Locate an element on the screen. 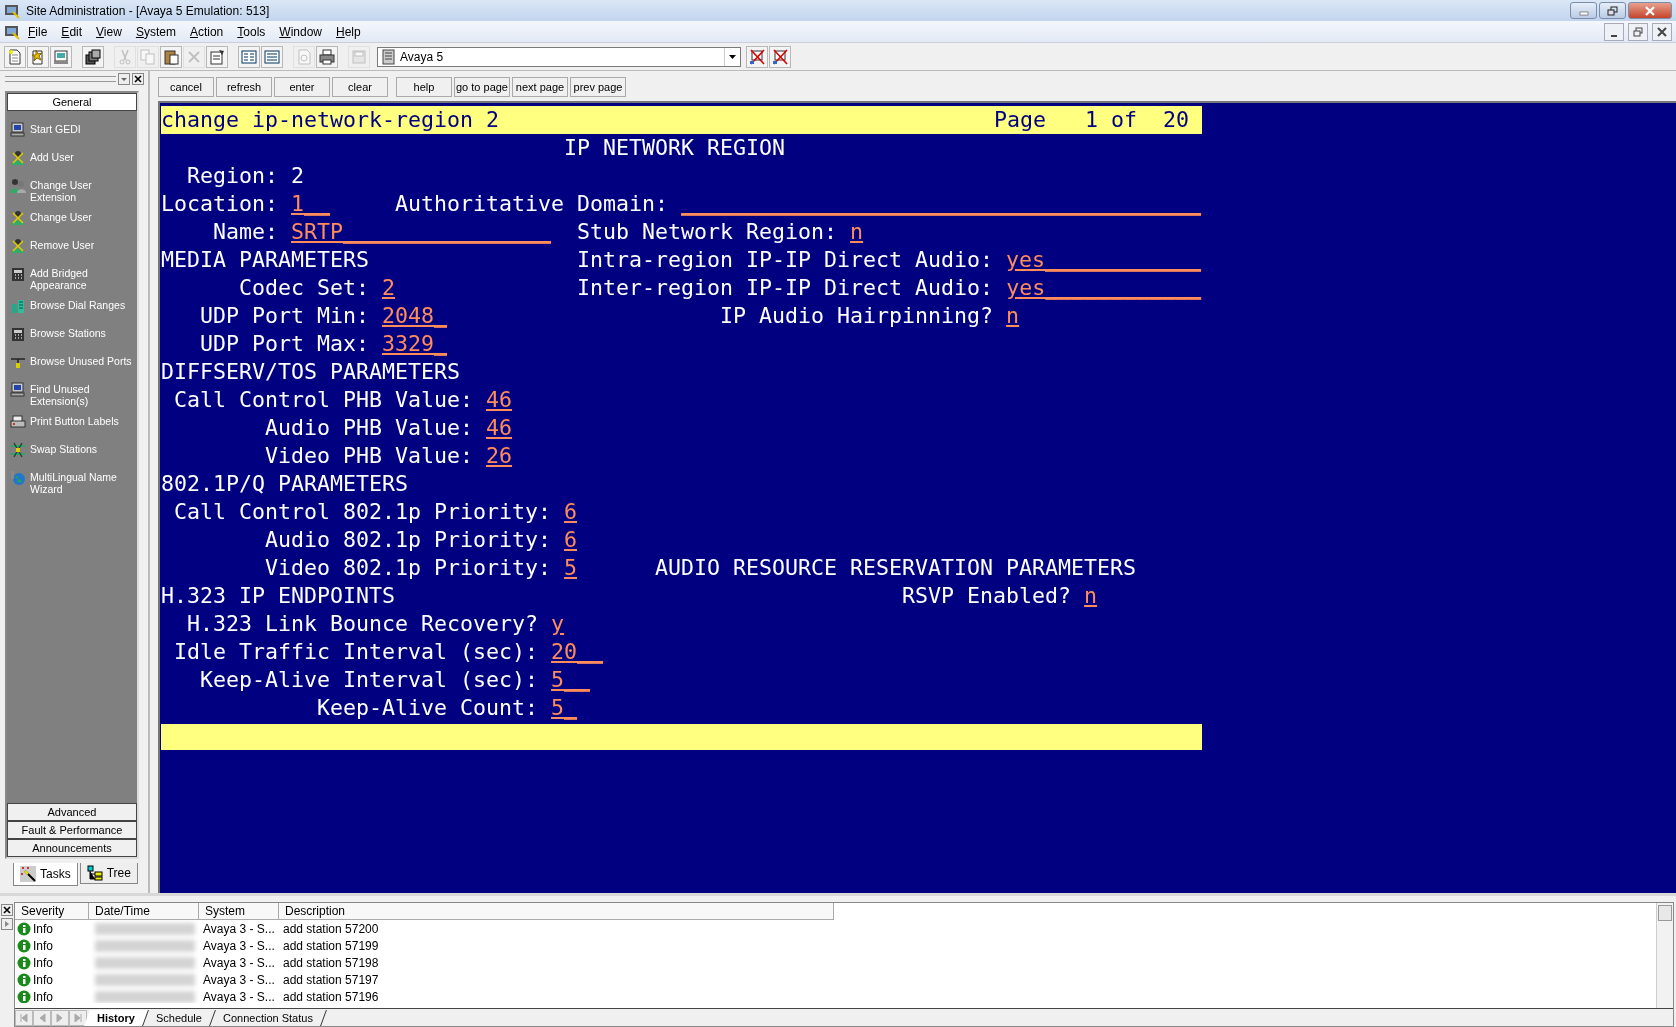 Image resolution: width=1676 pixels, height=1027 pixels. minimize-button is located at coordinates (1614, 31).